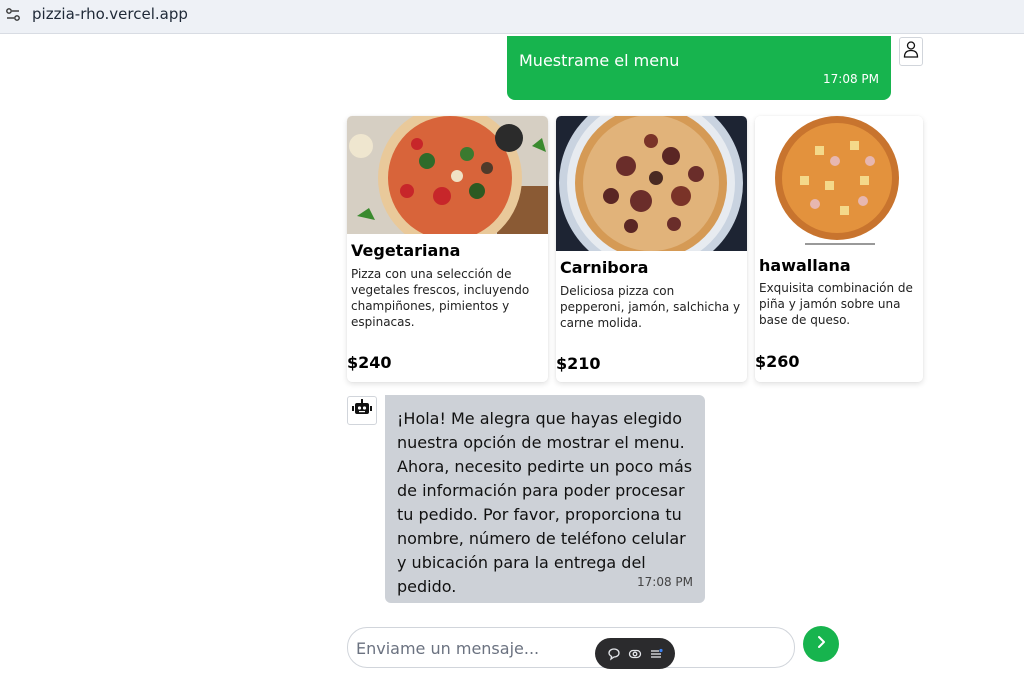 The width and height of the screenshot is (1024, 680). I want to click on browser-address-bar: pizzia-rho.vercel.app, so click(512, 17).